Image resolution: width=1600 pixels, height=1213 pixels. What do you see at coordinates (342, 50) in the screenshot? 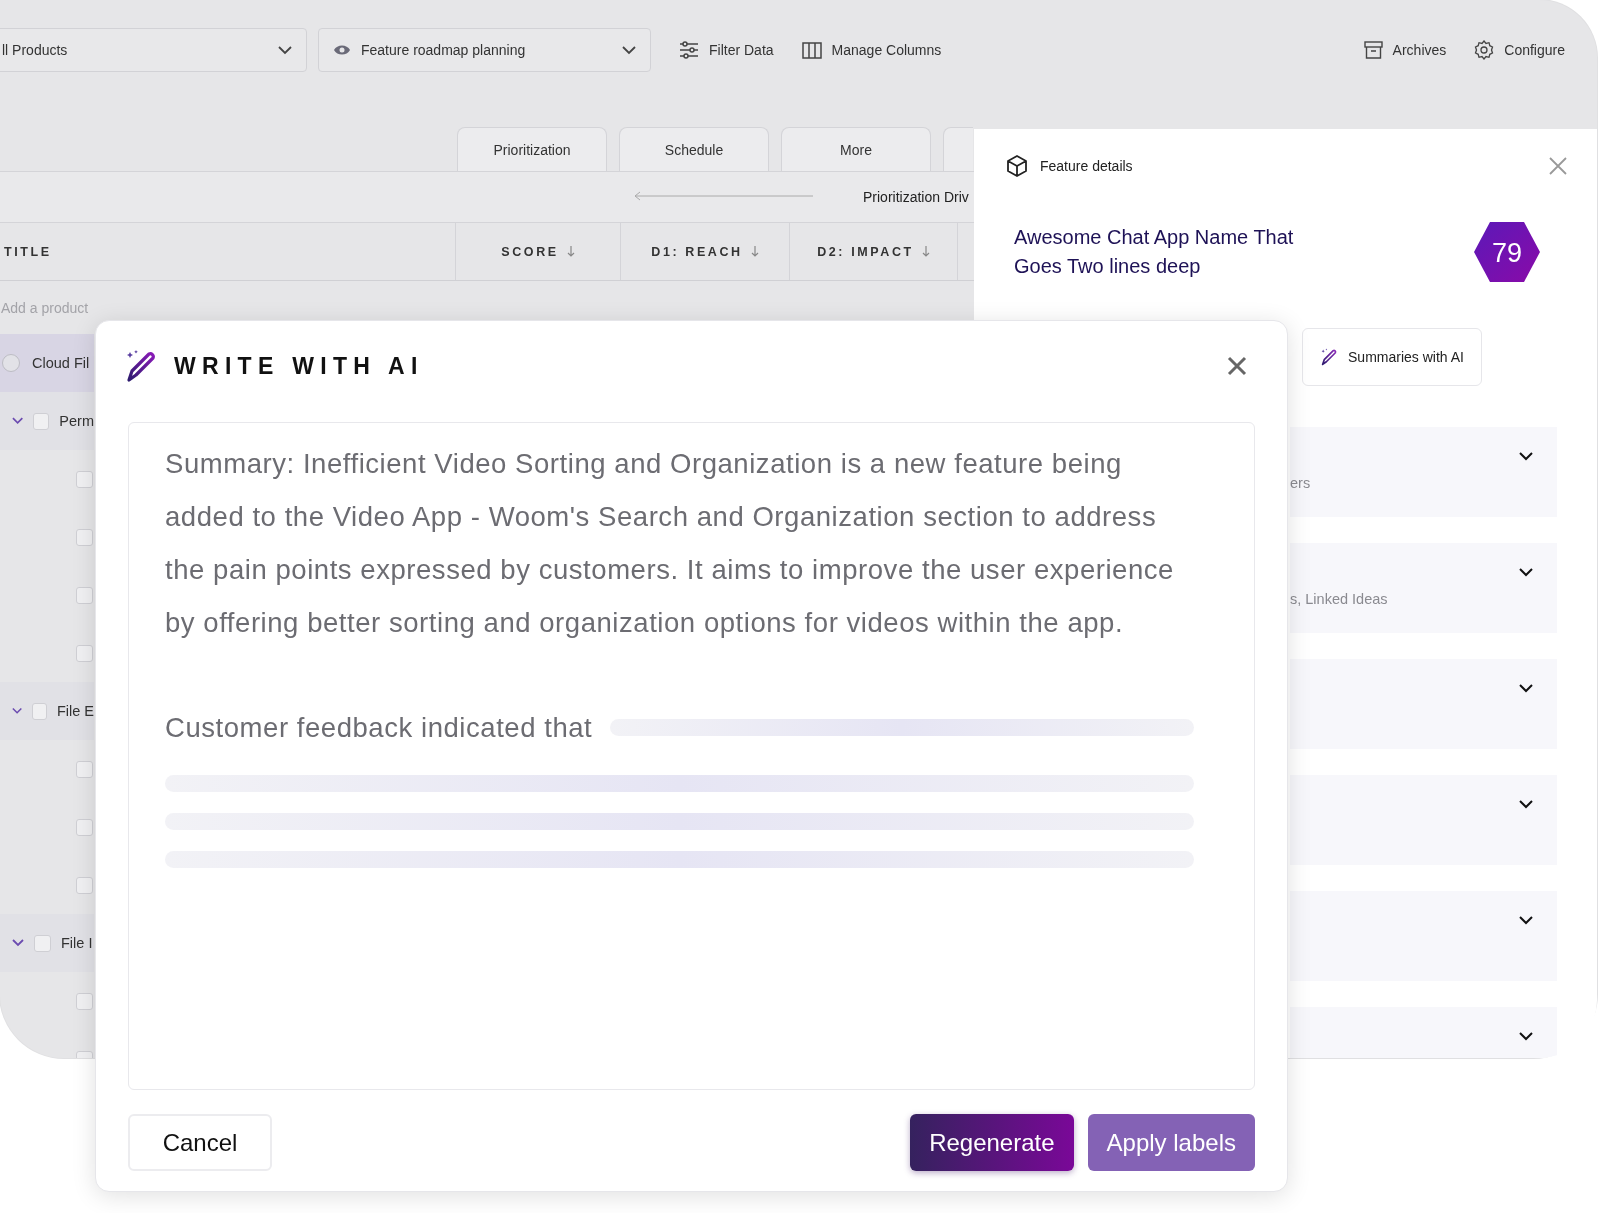
I see `eye-icon` at bounding box center [342, 50].